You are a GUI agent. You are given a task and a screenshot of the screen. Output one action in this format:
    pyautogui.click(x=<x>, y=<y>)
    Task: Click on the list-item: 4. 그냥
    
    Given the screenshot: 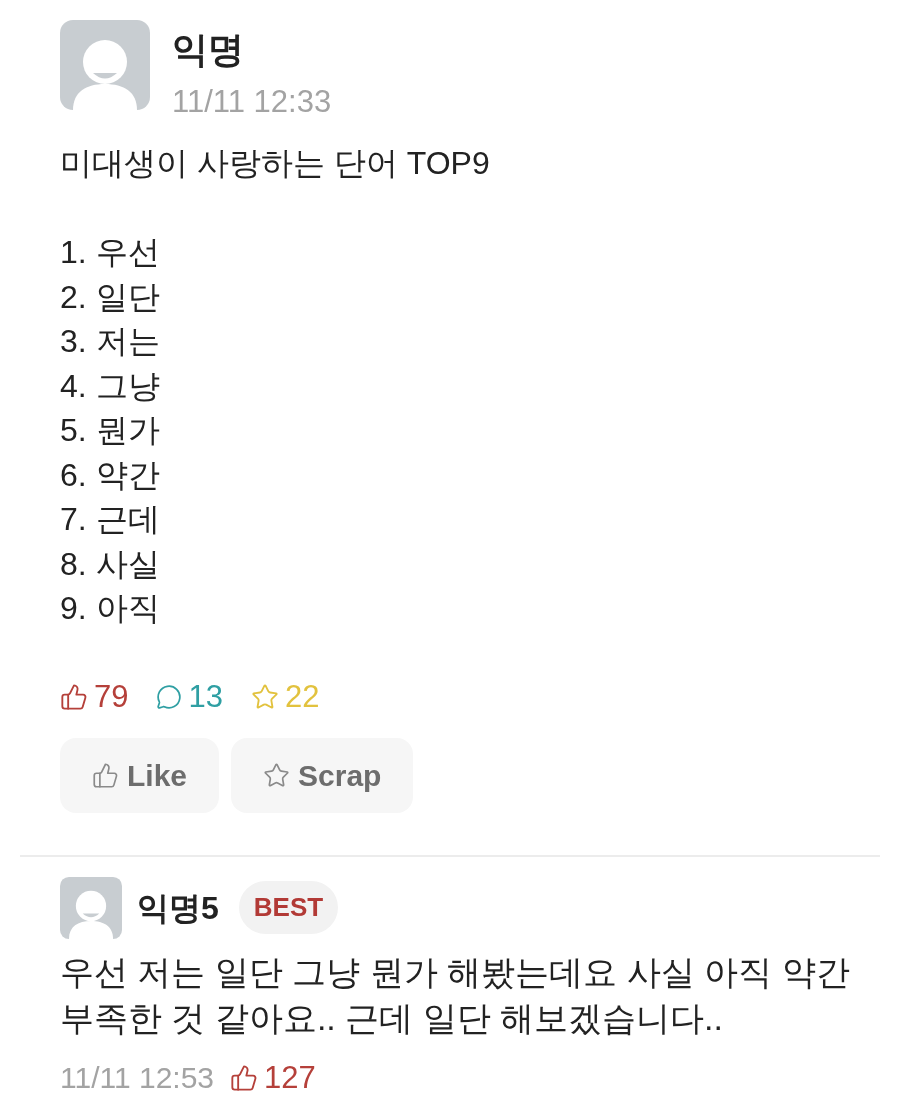 What is the action you would take?
    pyautogui.click(x=110, y=386)
    